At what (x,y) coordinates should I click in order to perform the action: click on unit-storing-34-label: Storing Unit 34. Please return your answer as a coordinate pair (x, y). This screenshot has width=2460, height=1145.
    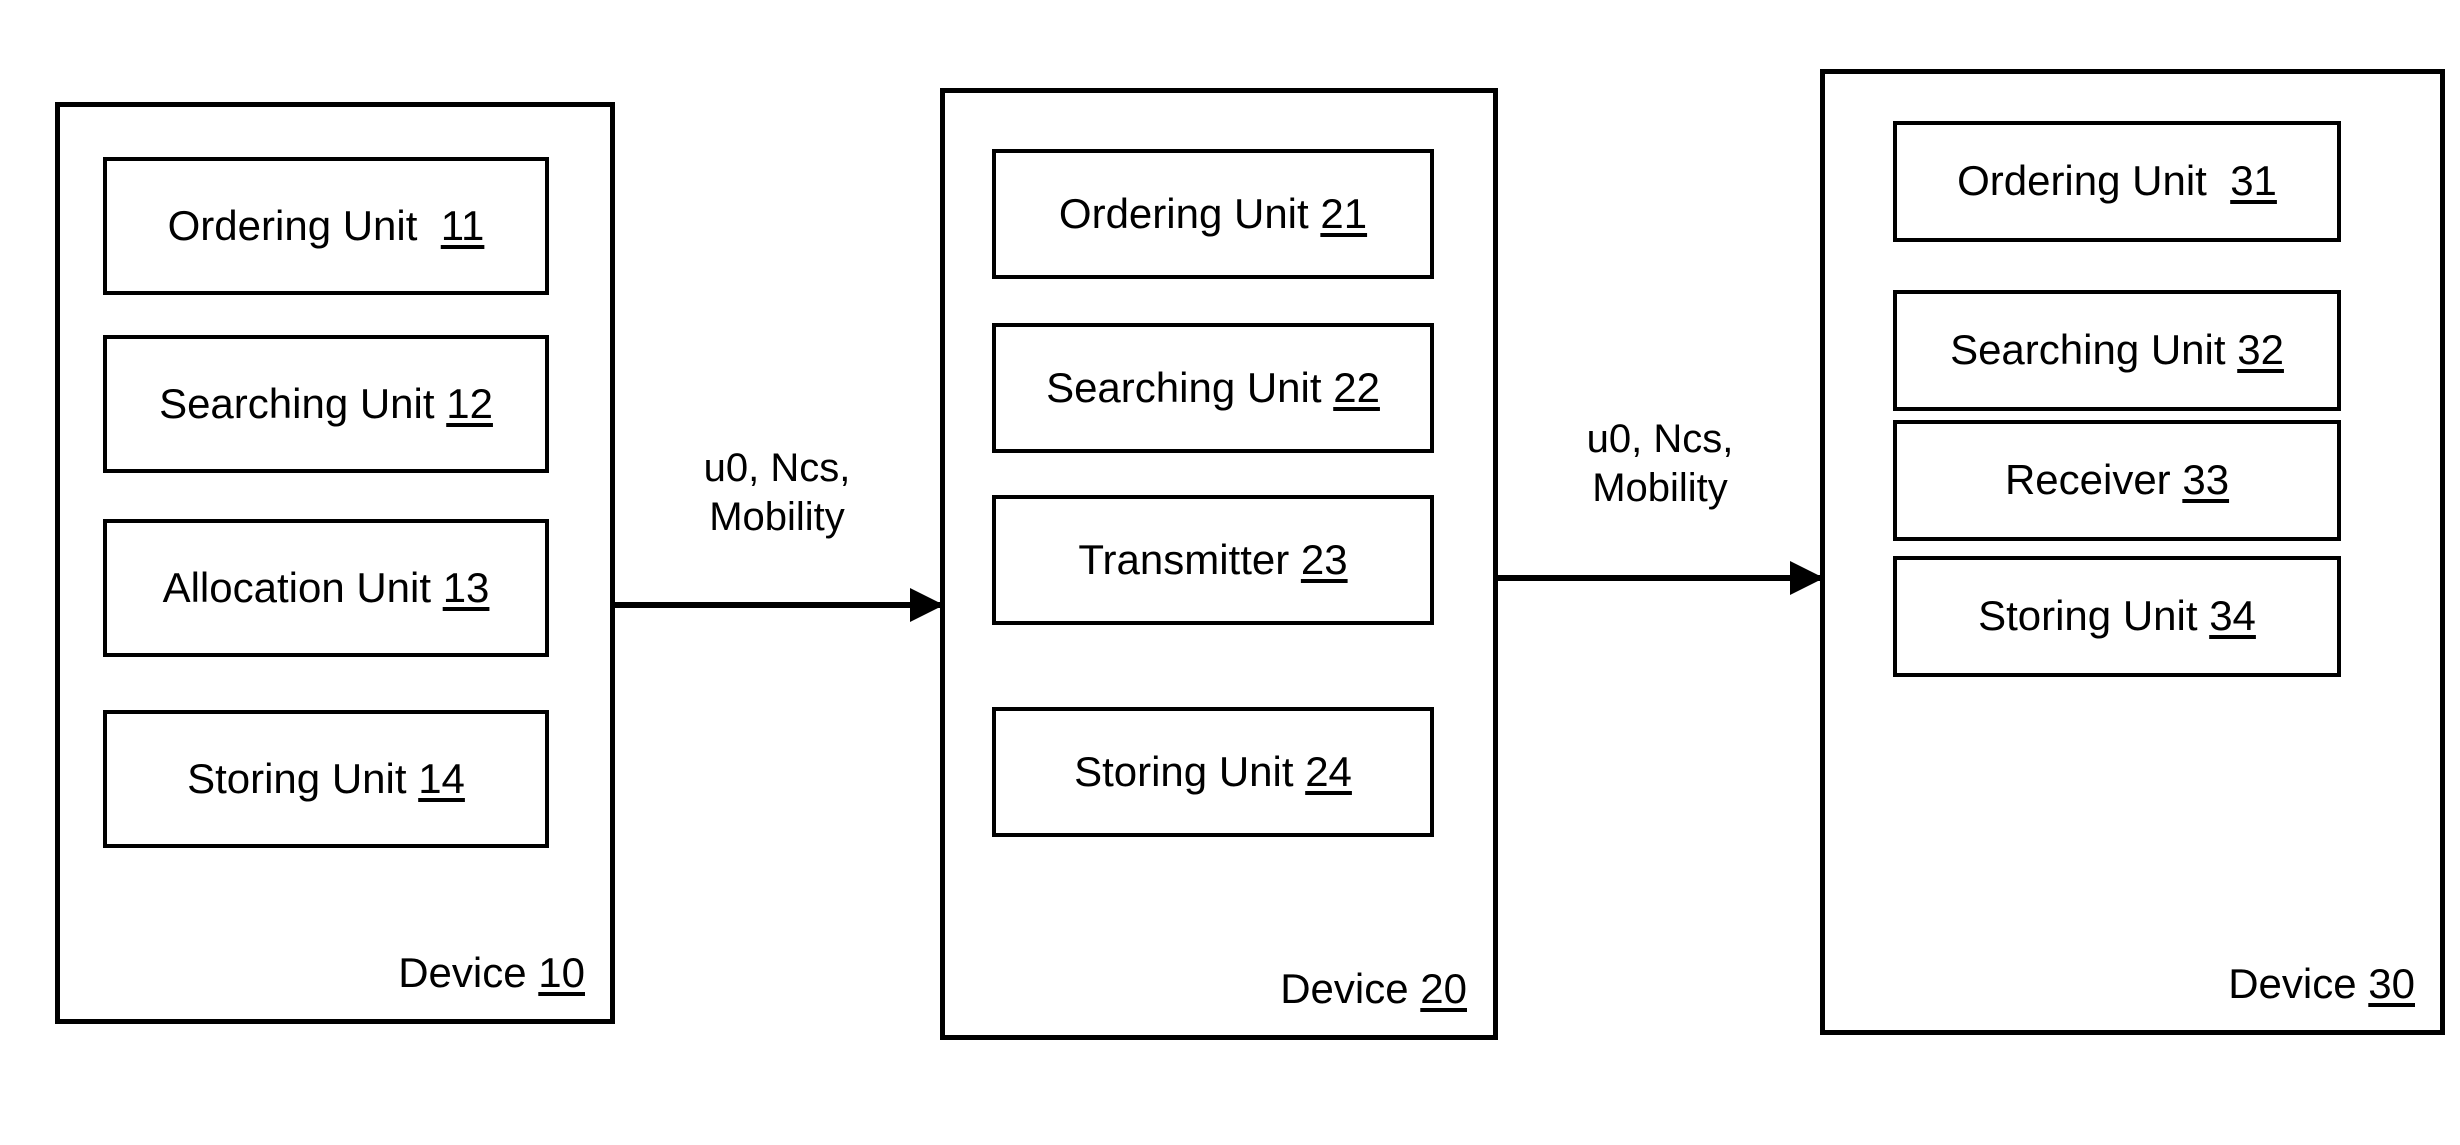
    Looking at the image, I should click on (2117, 616).